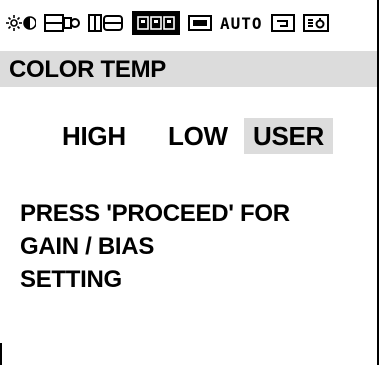 This screenshot has height=365, width=379. Describe the element at coordinates (188, 69) in the screenshot. I see `menu-title-bar: COLOR TEMP` at that location.